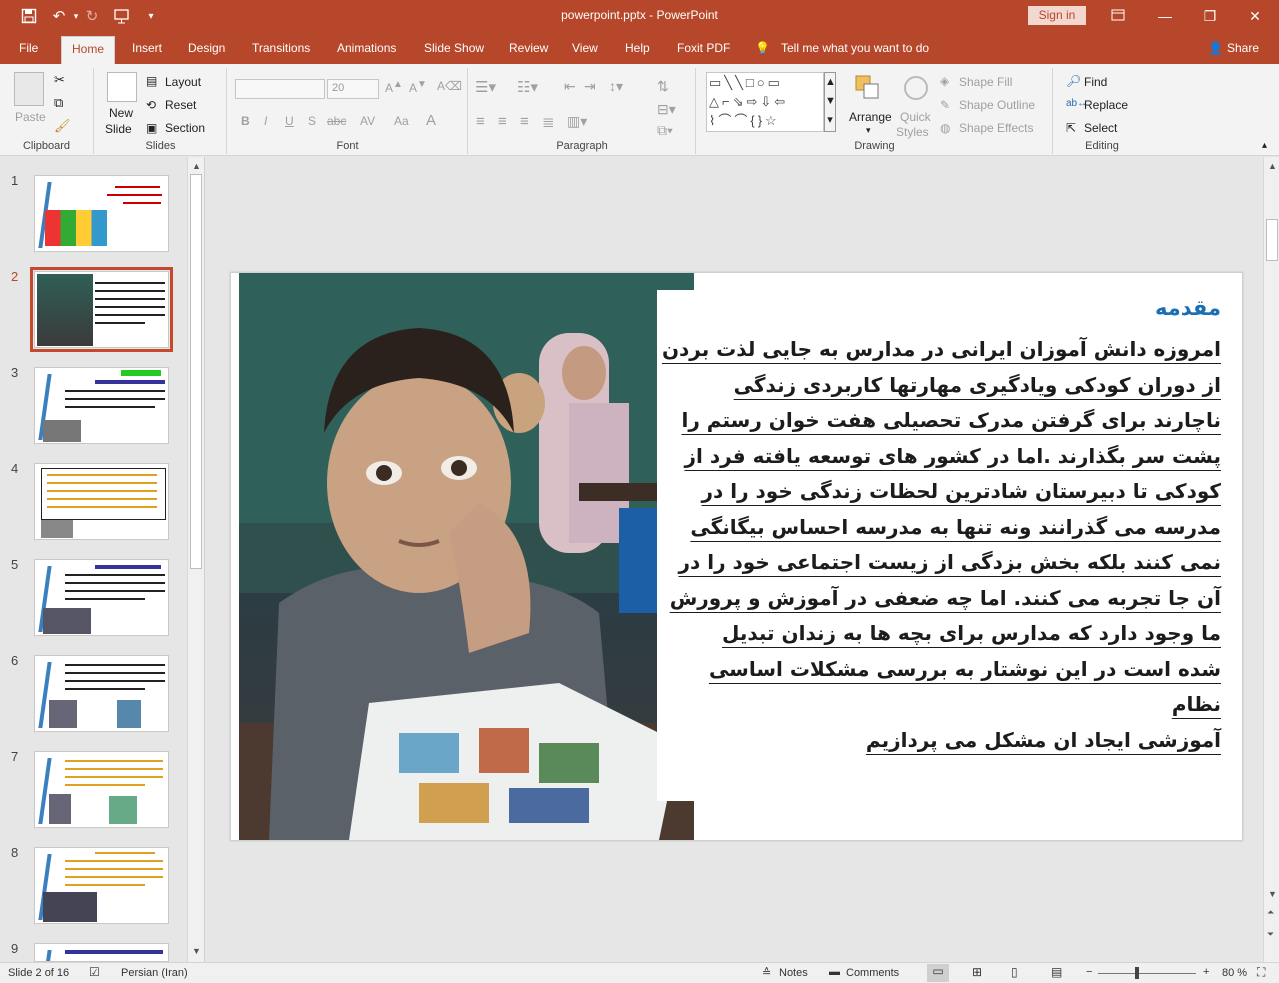  What do you see at coordinates (367, 121) in the screenshot?
I see `character-spacing-button: AV` at bounding box center [367, 121].